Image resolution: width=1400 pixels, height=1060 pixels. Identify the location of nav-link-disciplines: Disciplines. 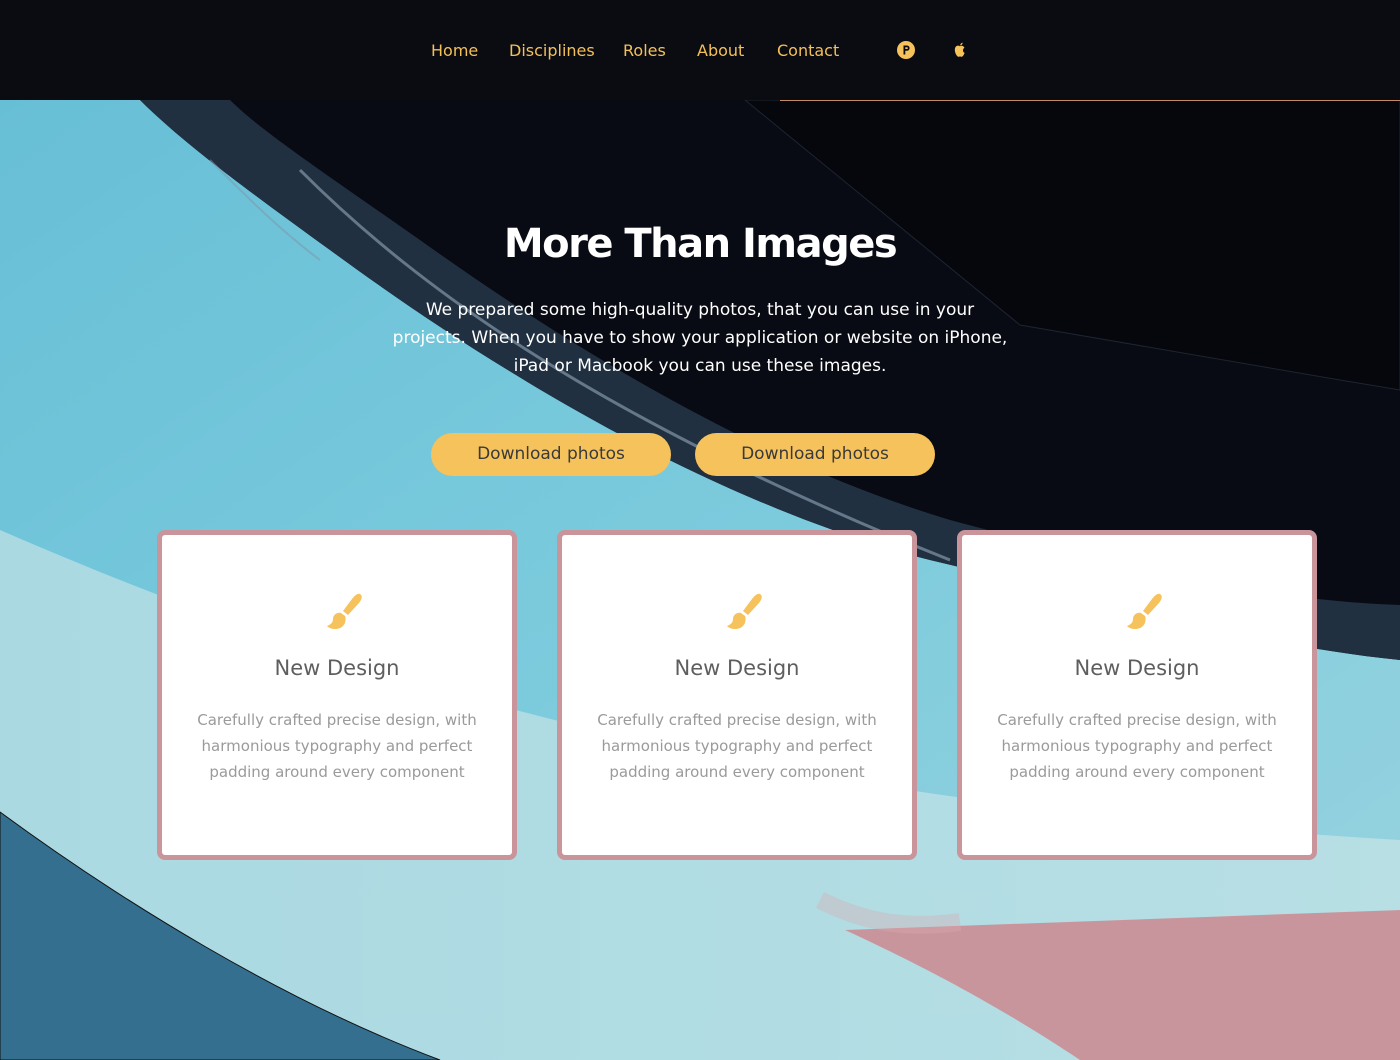
(552, 51).